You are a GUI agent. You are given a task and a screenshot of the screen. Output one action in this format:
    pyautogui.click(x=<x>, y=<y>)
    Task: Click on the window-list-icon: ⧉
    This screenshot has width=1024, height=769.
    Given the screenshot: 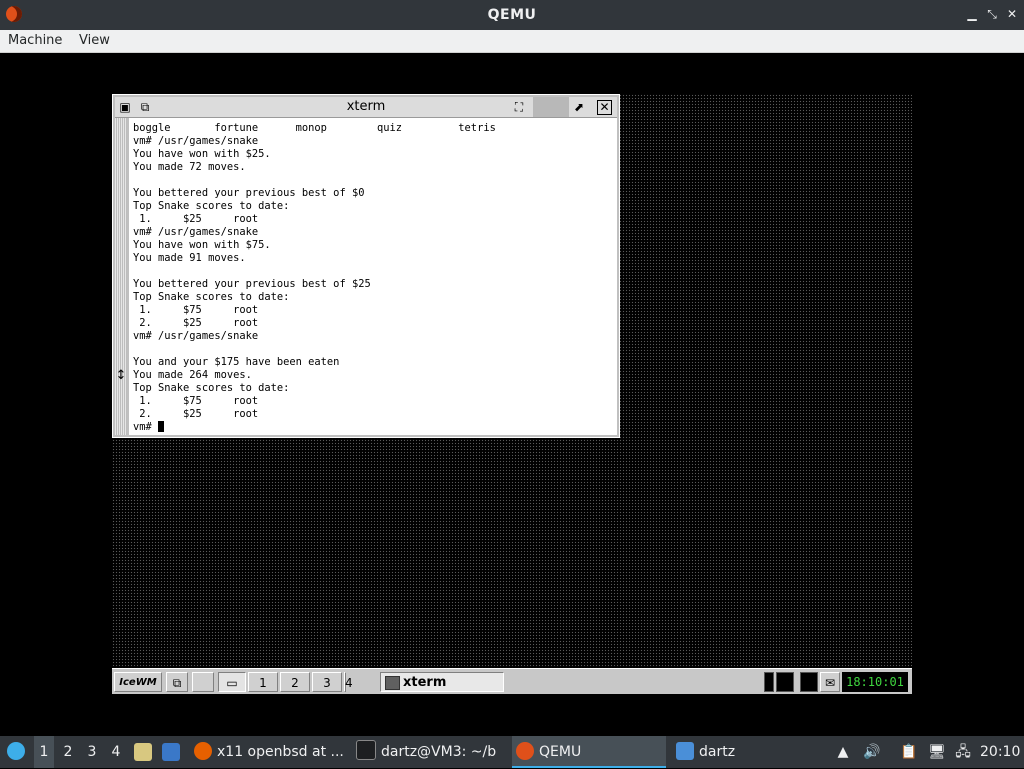 What is the action you would take?
    pyautogui.click(x=177, y=682)
    